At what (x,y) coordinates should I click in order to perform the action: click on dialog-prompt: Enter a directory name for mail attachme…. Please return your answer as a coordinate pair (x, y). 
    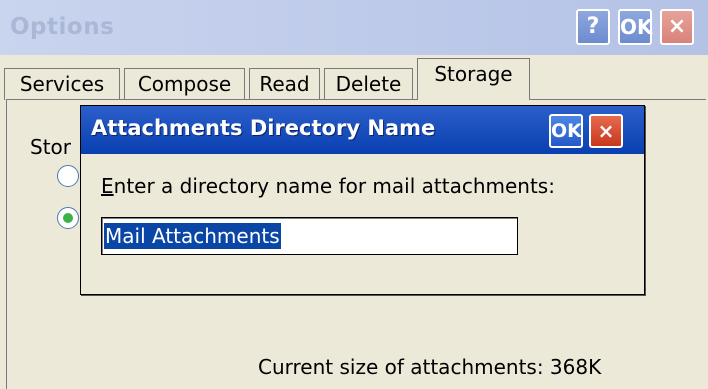
    Looking at the image, I should click on (328, 186).